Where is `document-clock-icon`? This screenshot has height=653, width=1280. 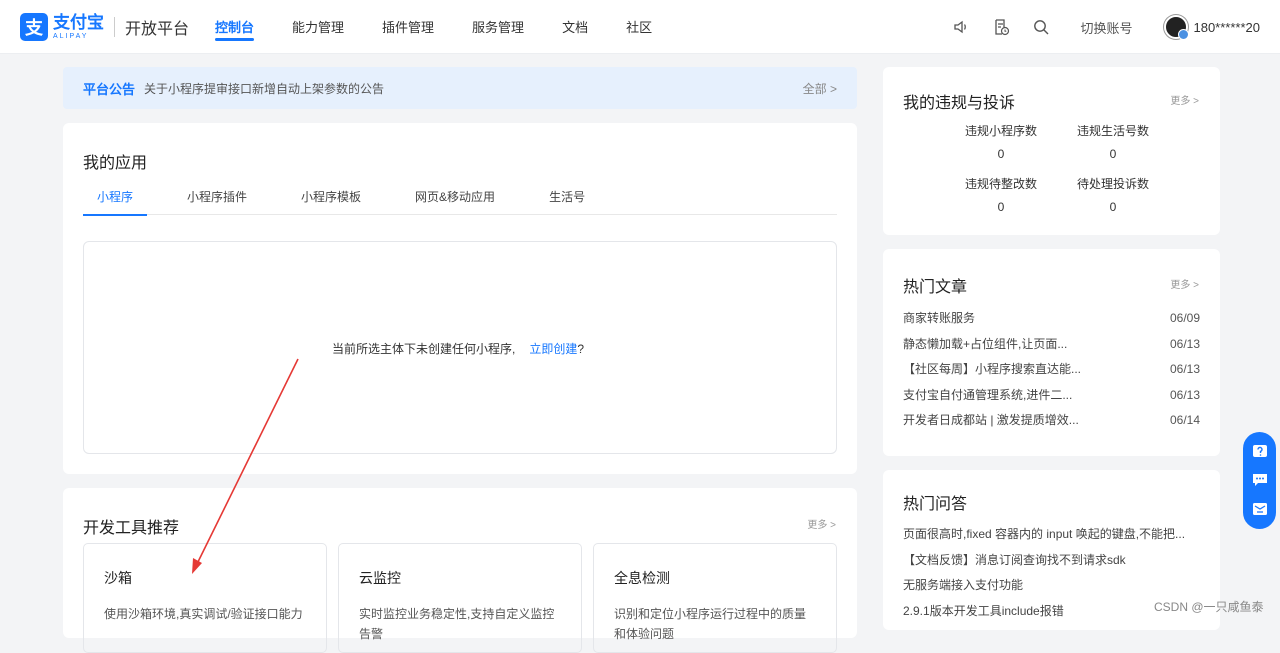 document-clock-icon is located at coordinates (1001, 27).